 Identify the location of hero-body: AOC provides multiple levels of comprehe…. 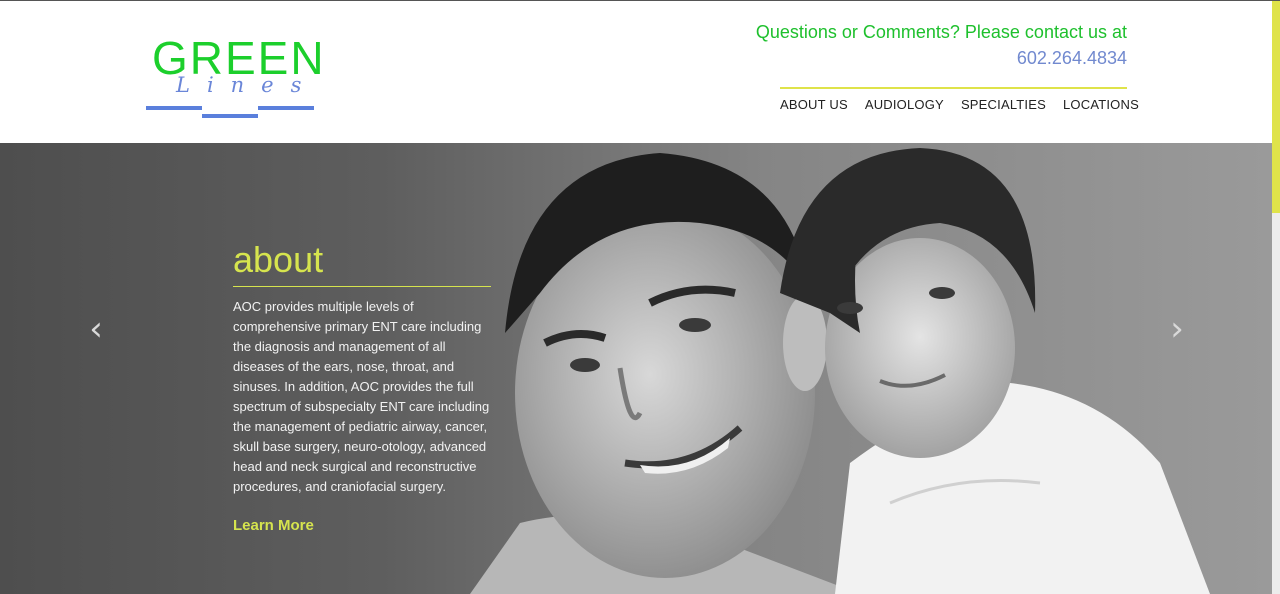
(361, 396).